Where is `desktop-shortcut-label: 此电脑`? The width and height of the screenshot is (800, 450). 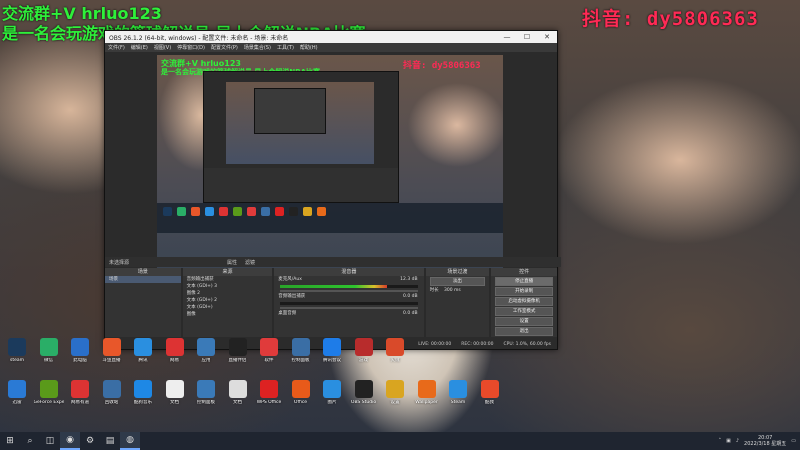 desktop-shortcut-label: 此电脑 is located at coordinates (80, 360).